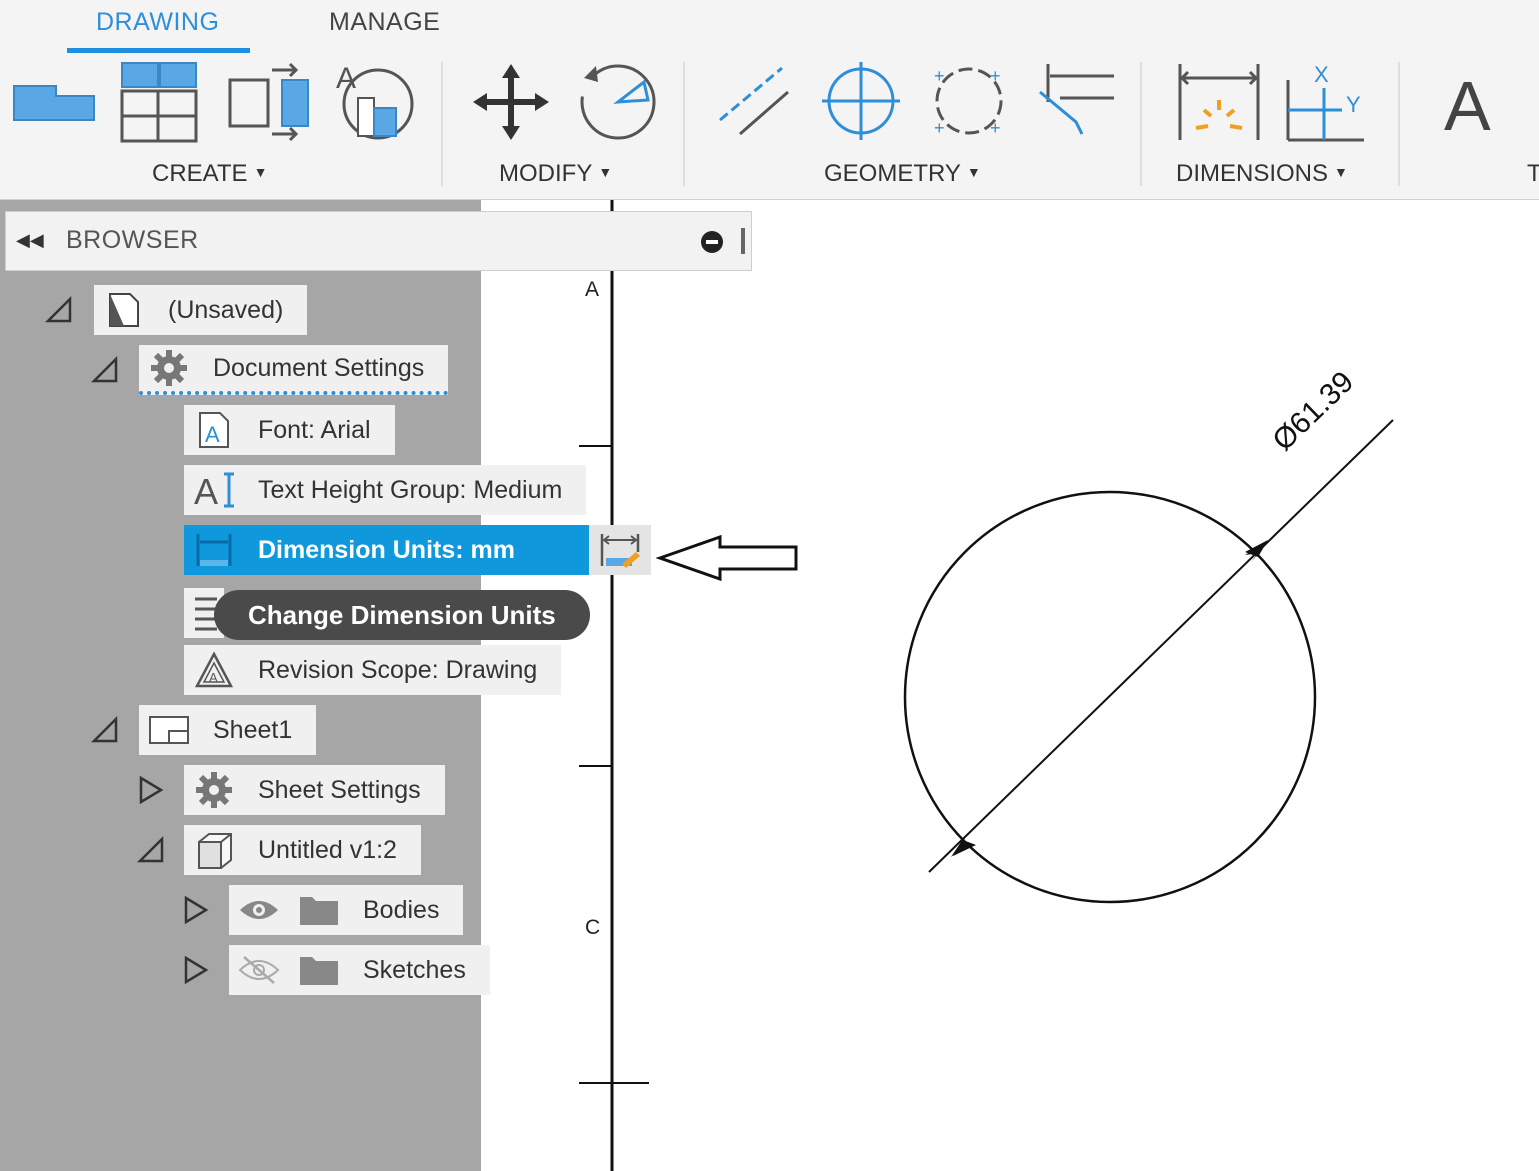 The width and height of the screenshot is (1539, 1171). I want to click on base-view-icon, so click(54, 102).